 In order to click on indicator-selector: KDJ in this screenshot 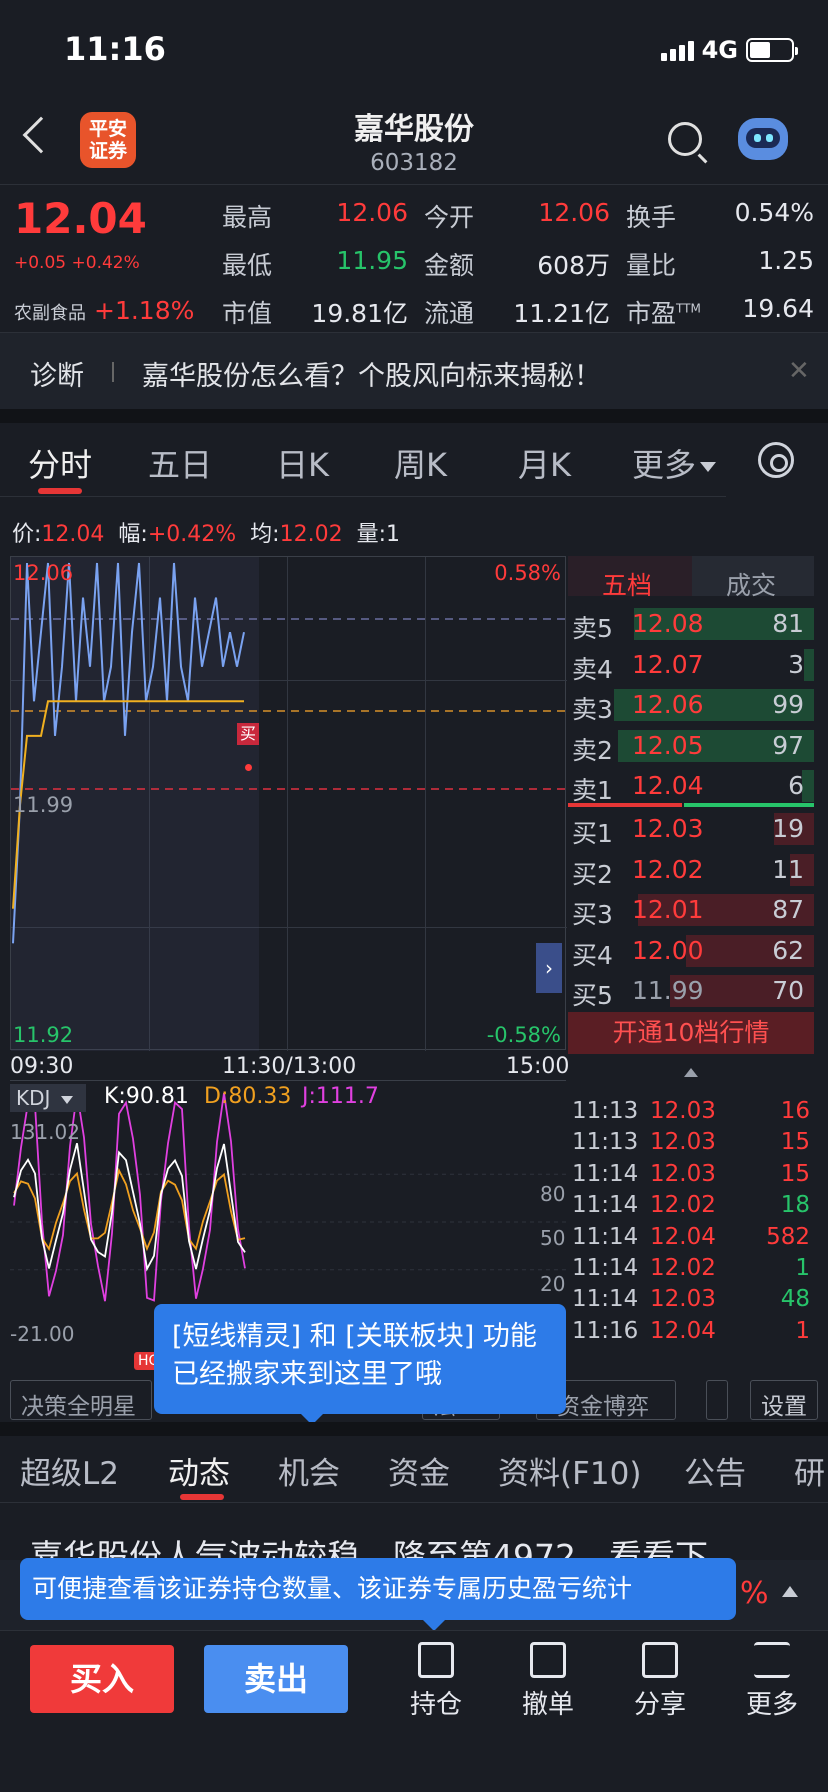, I will do `click(48, 1098)`.